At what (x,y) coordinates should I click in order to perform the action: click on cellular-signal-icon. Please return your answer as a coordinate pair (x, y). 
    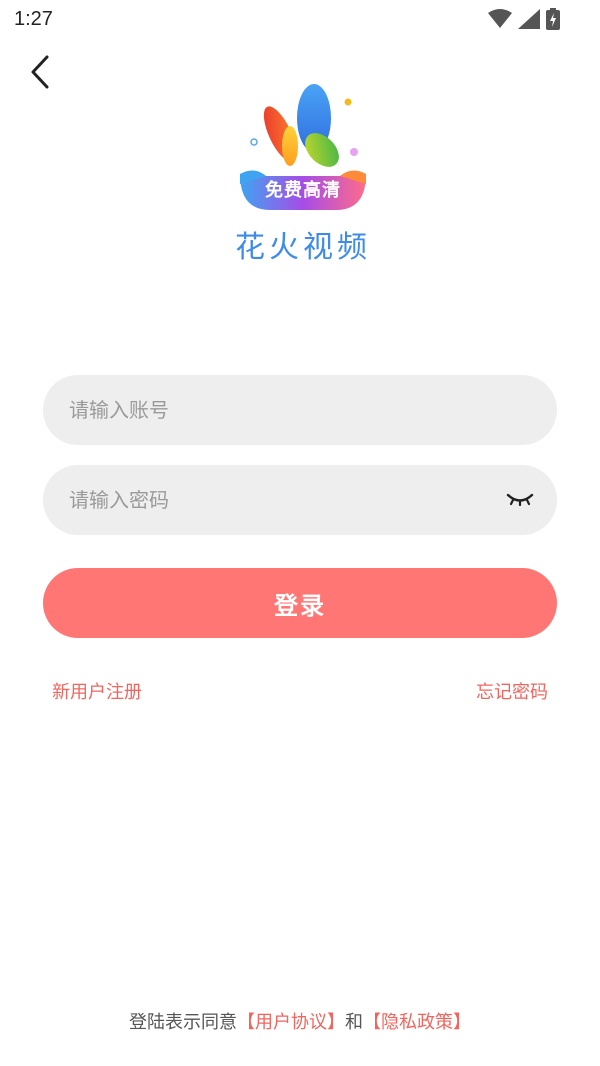
    Looking at the image, I should click on (529, 21).